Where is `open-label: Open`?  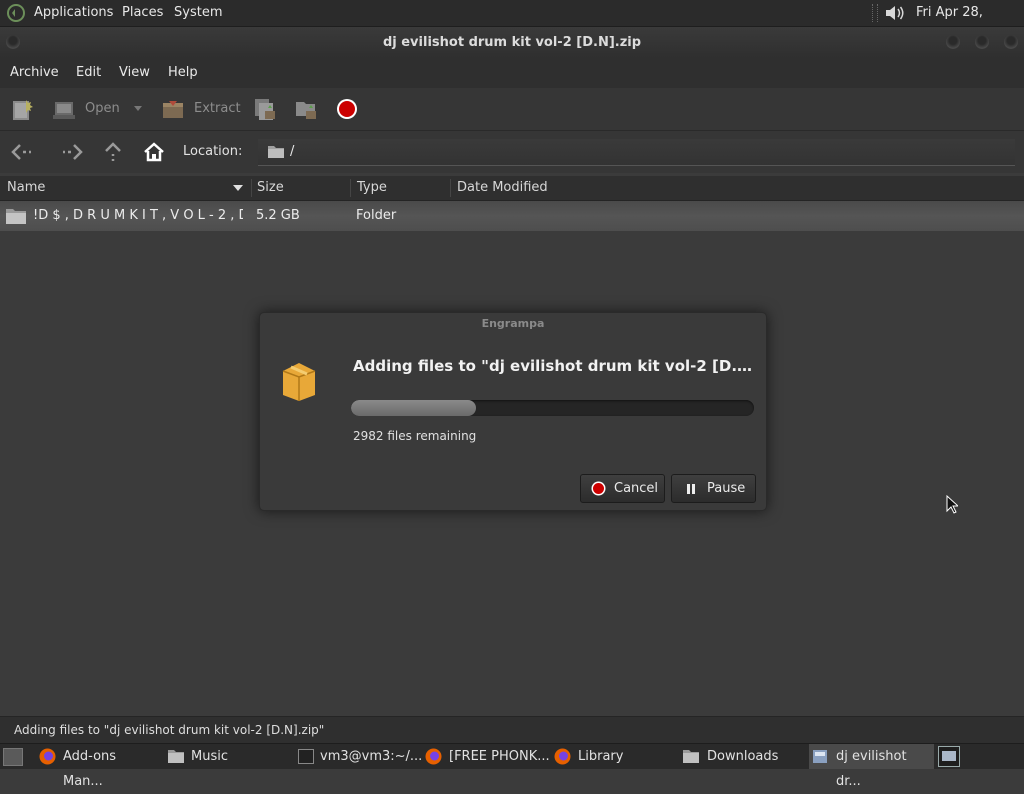
open-label: Open is located at coordinates (102, 108).